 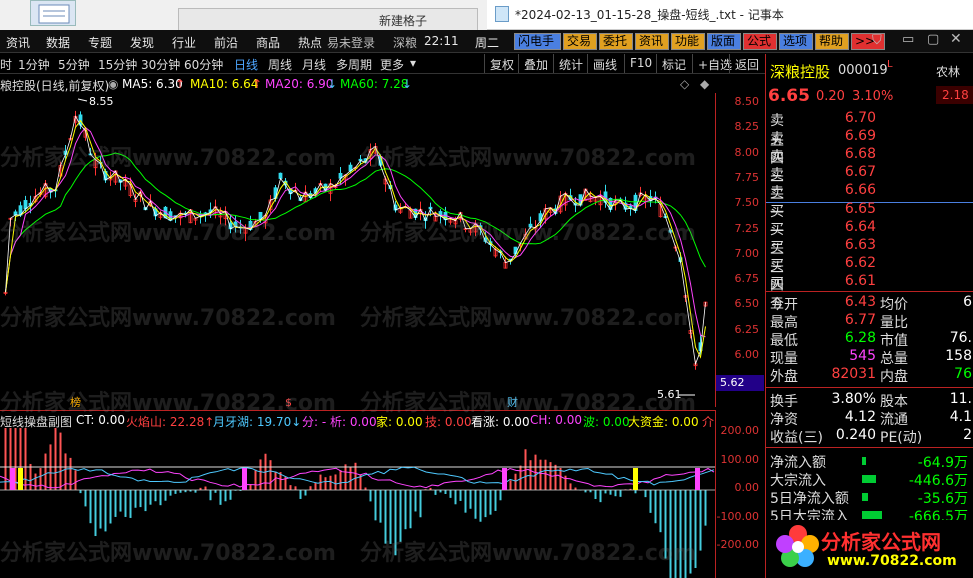 What do you see at coordinates (180, 84) in the screenshot?
I see `ma5-arrow-icon: ↑` at bounding box center [180, 84].